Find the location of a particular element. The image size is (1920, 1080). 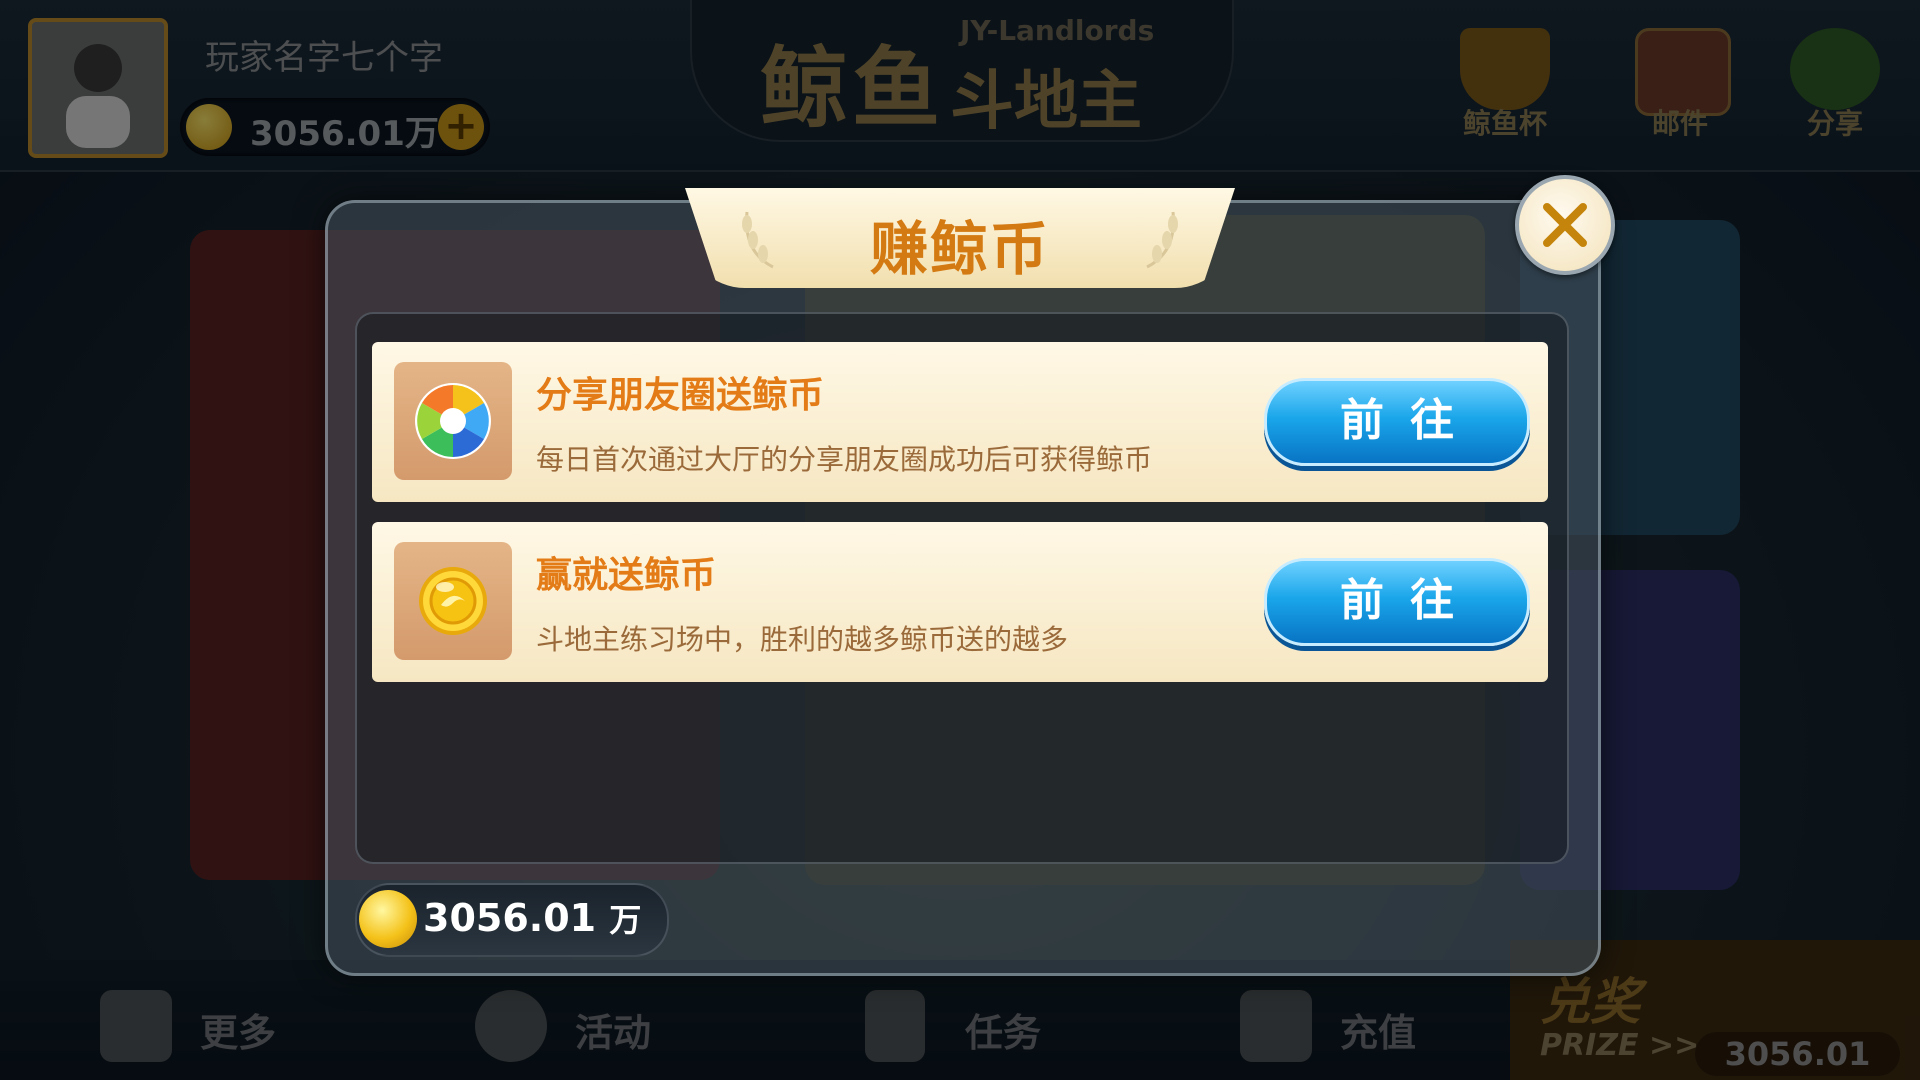

moments-icon is located at coordinates (453, 421).